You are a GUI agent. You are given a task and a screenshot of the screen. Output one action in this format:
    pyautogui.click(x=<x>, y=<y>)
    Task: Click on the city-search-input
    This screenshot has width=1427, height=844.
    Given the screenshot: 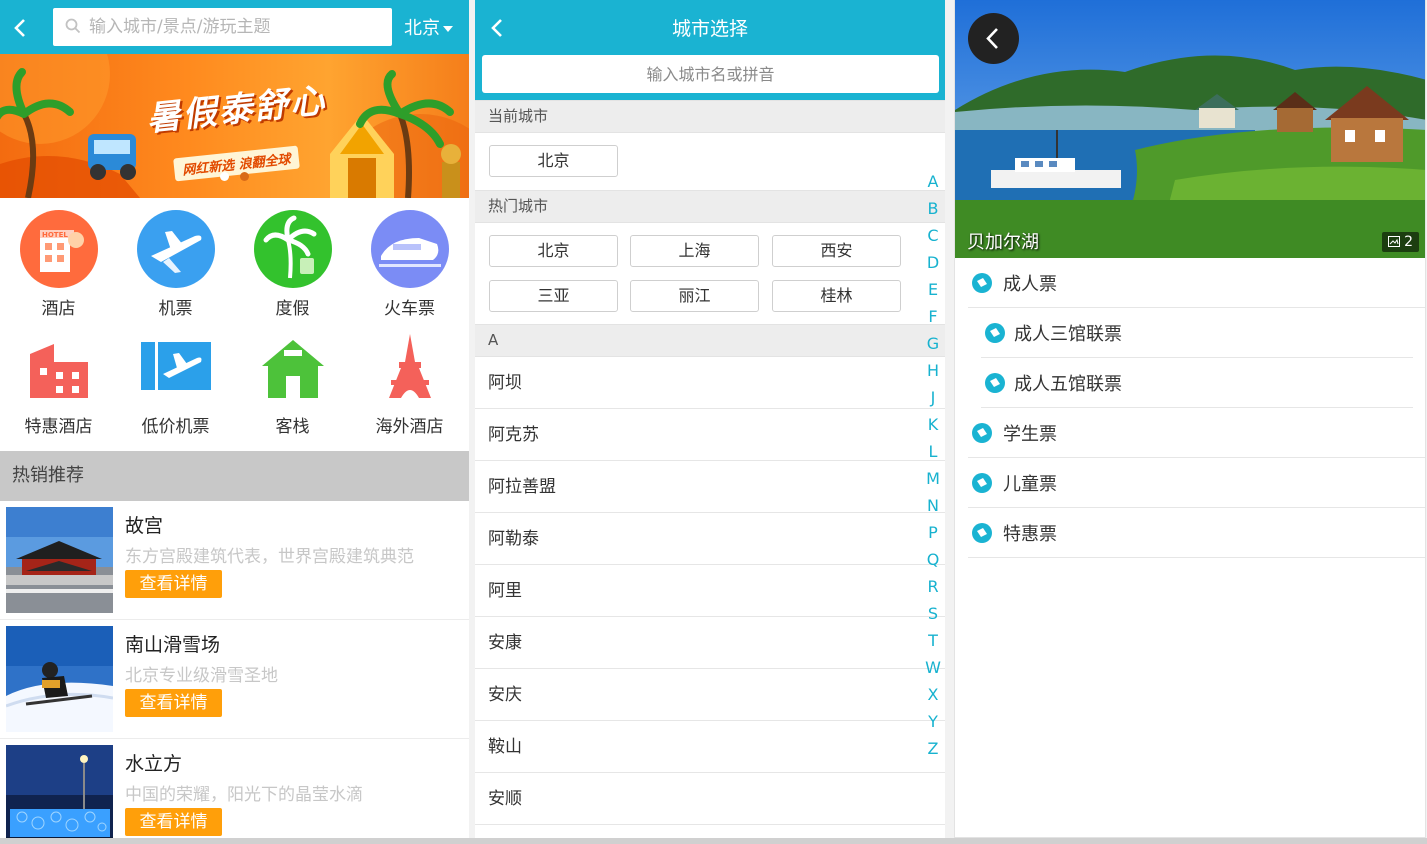 What is the action you would take?
    pyautogui.click(x=710, y=74)
    